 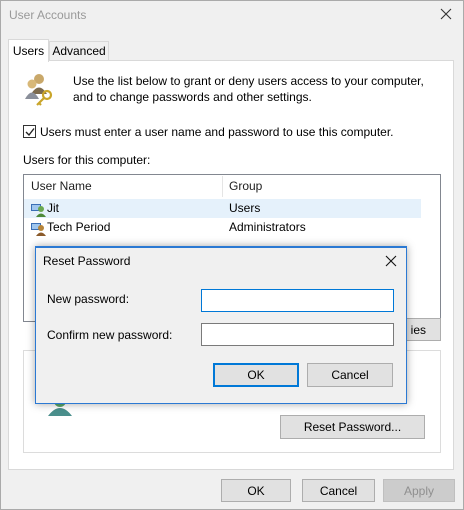 What do you see at coordinates (110, 335) in the screenshot?
I see `confirm-password-label: Confirm new password:` at bounding box center [110, 335].